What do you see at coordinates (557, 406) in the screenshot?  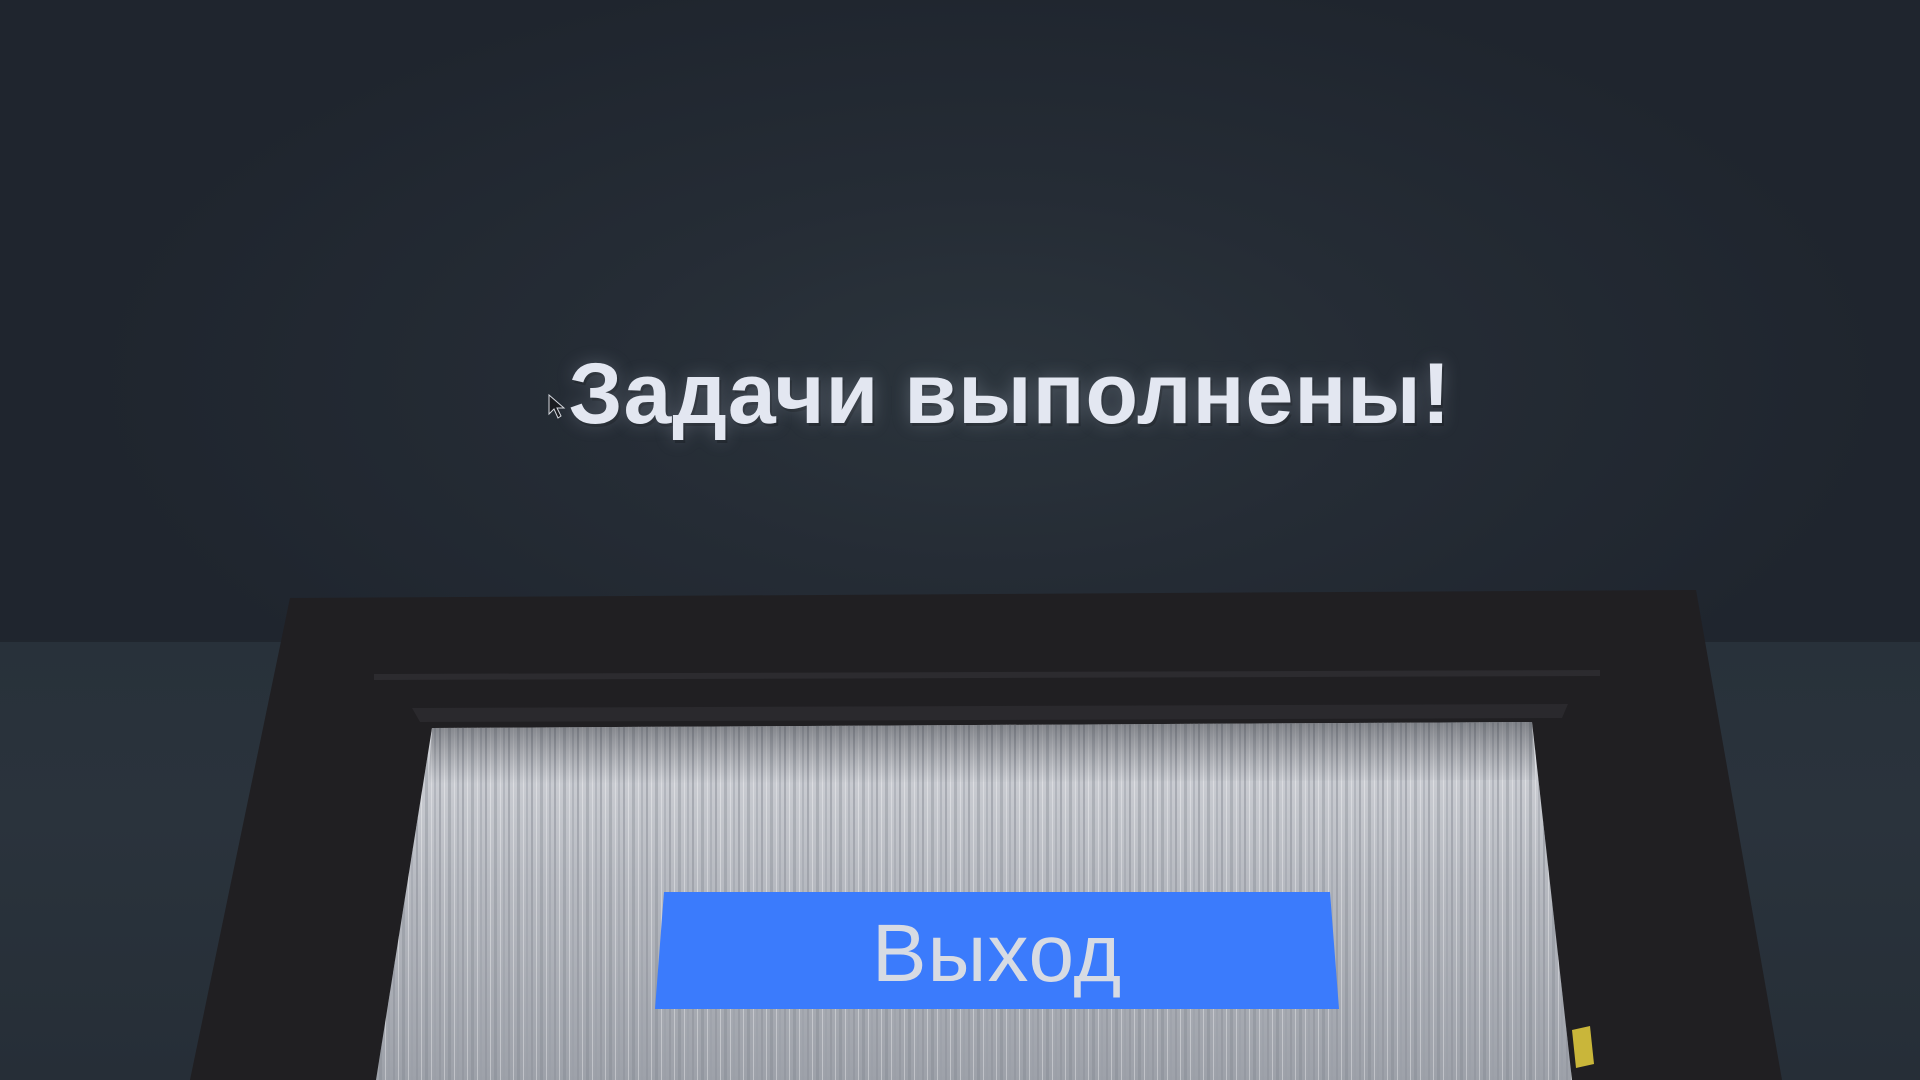 I see `mouse-pointer-icon` at bounding box center [557, 406].